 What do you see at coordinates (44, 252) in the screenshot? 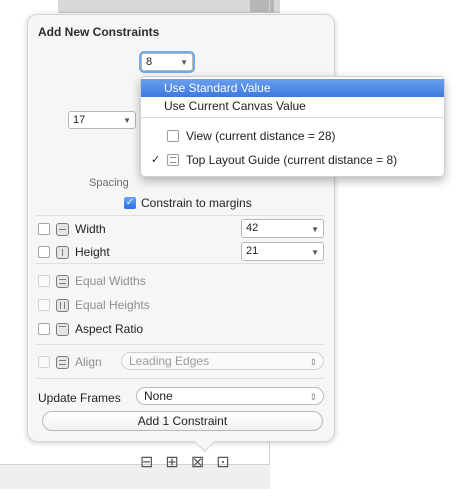
I see `height-checkbox` at bounding box center [44, 252].